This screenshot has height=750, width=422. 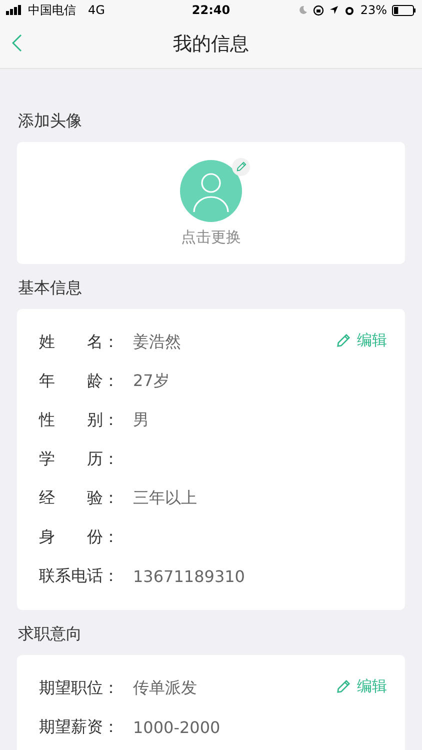 I want to click on lock-rotation-icon, so click(x=318, y=10).